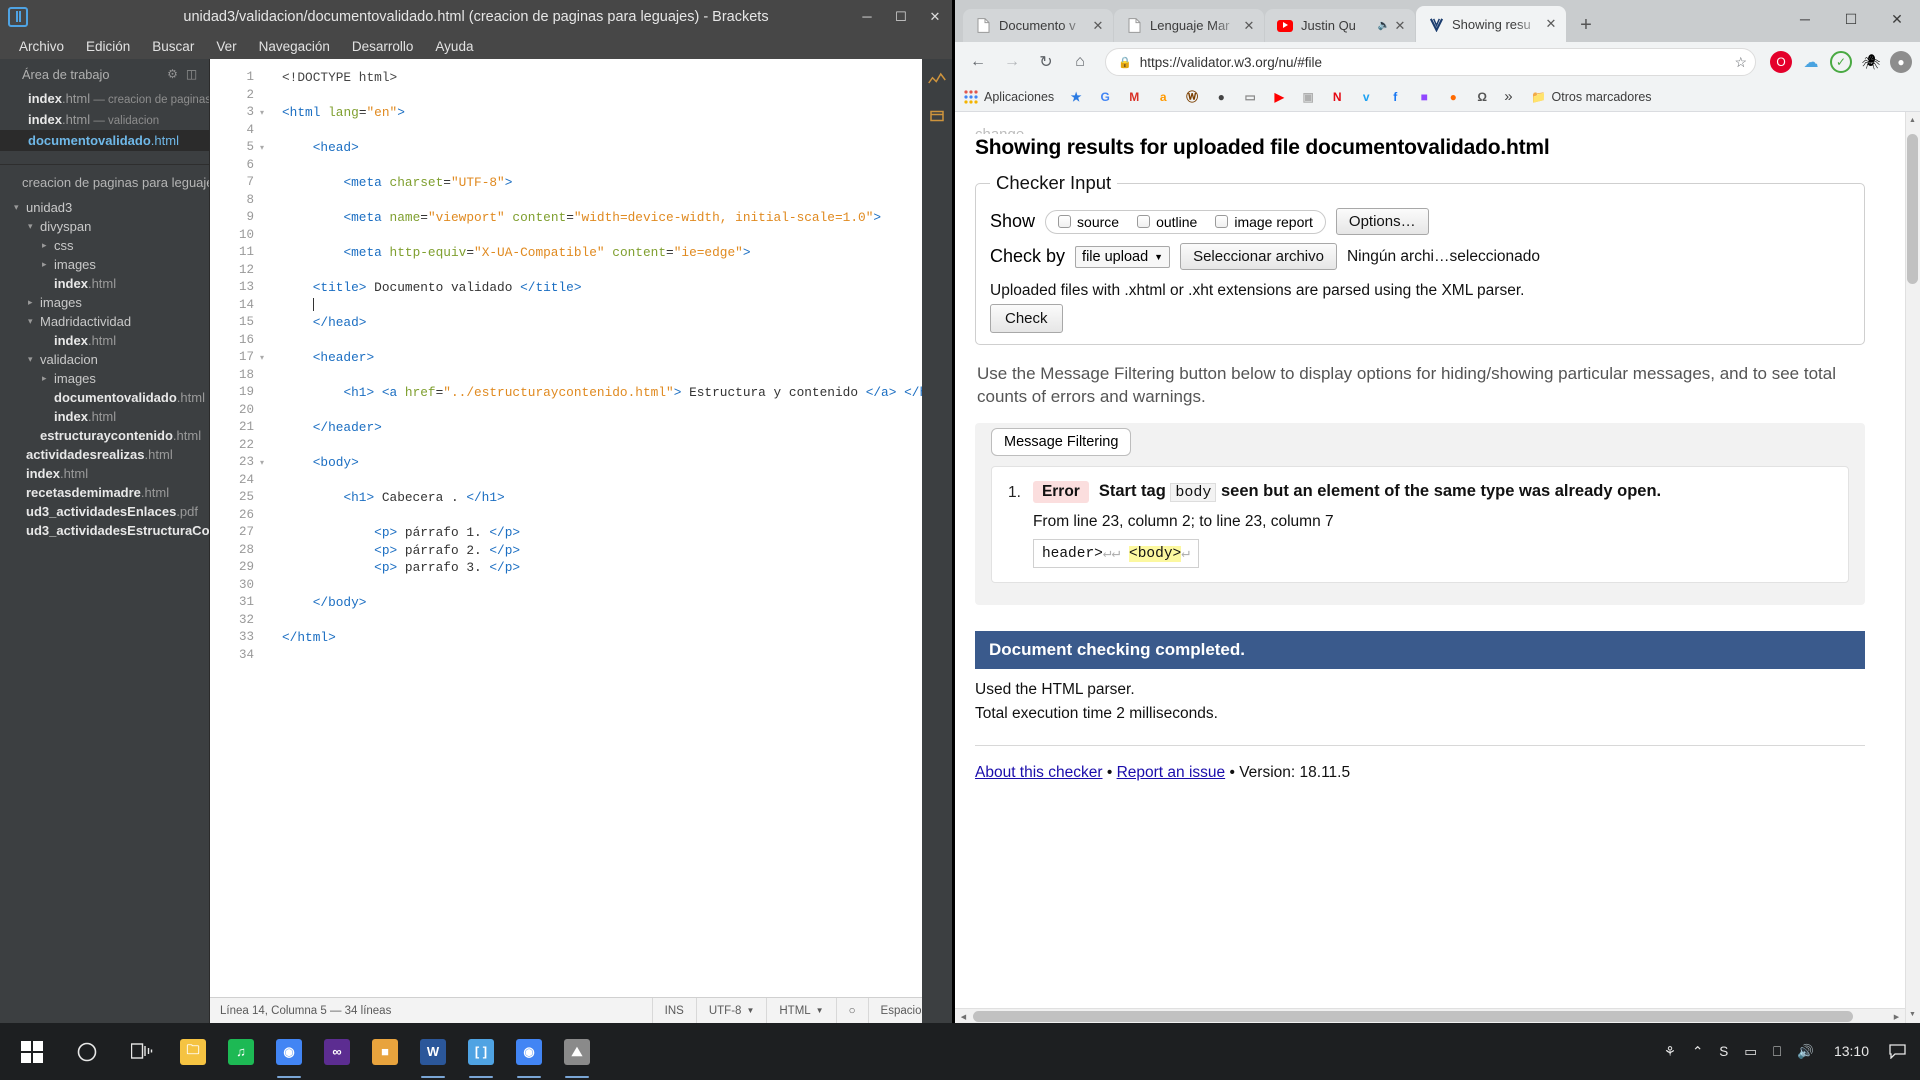 The width and height of the screenshot is (1920, 1080). I want to click on working-file-0: index.html — creacion de paginas p, so click(104, 98).